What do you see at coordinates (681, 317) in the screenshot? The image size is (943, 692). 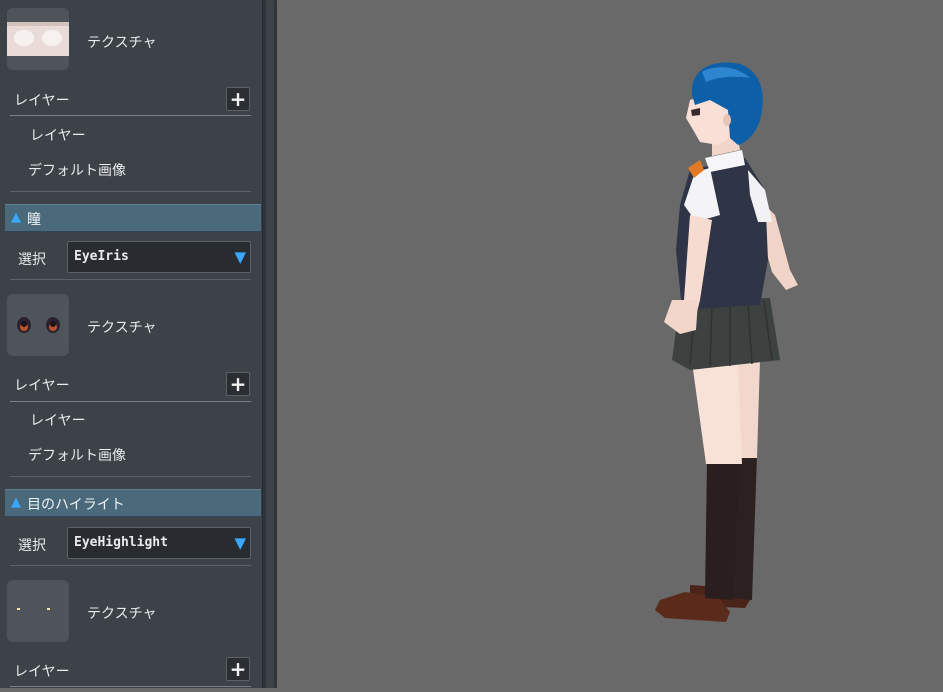 I see `hand-front` at bounding box center [681, 317].